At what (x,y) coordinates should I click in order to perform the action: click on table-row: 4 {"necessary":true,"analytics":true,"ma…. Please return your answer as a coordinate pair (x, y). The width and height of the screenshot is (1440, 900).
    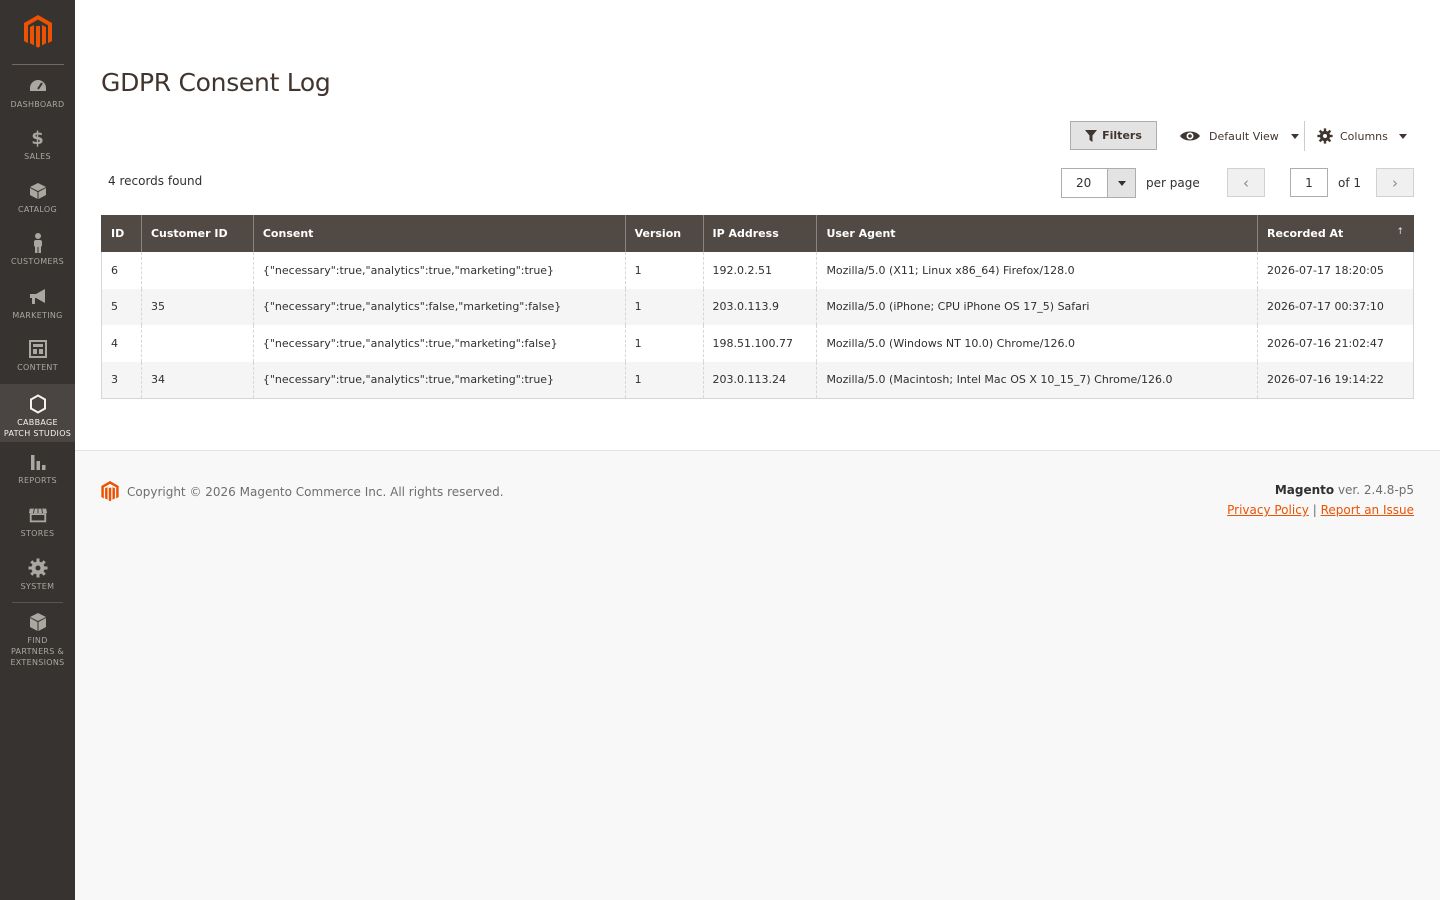
    Looking at the image, I should click on (757, 343).